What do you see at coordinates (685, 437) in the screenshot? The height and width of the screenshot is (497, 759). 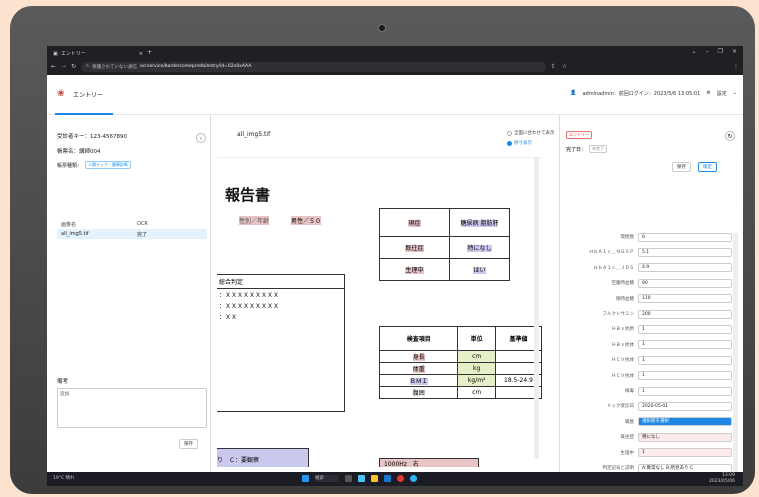 I see `field-input: 特になし` at bounding box center [685, 437].